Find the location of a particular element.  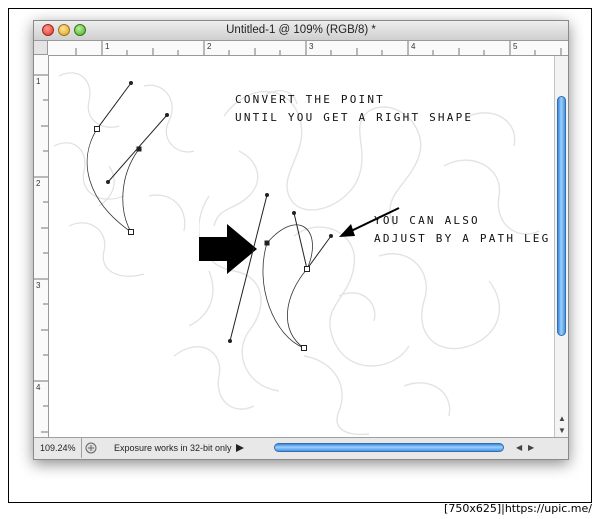

vruler-label-1: 1 is located at coordinates (38, 81).